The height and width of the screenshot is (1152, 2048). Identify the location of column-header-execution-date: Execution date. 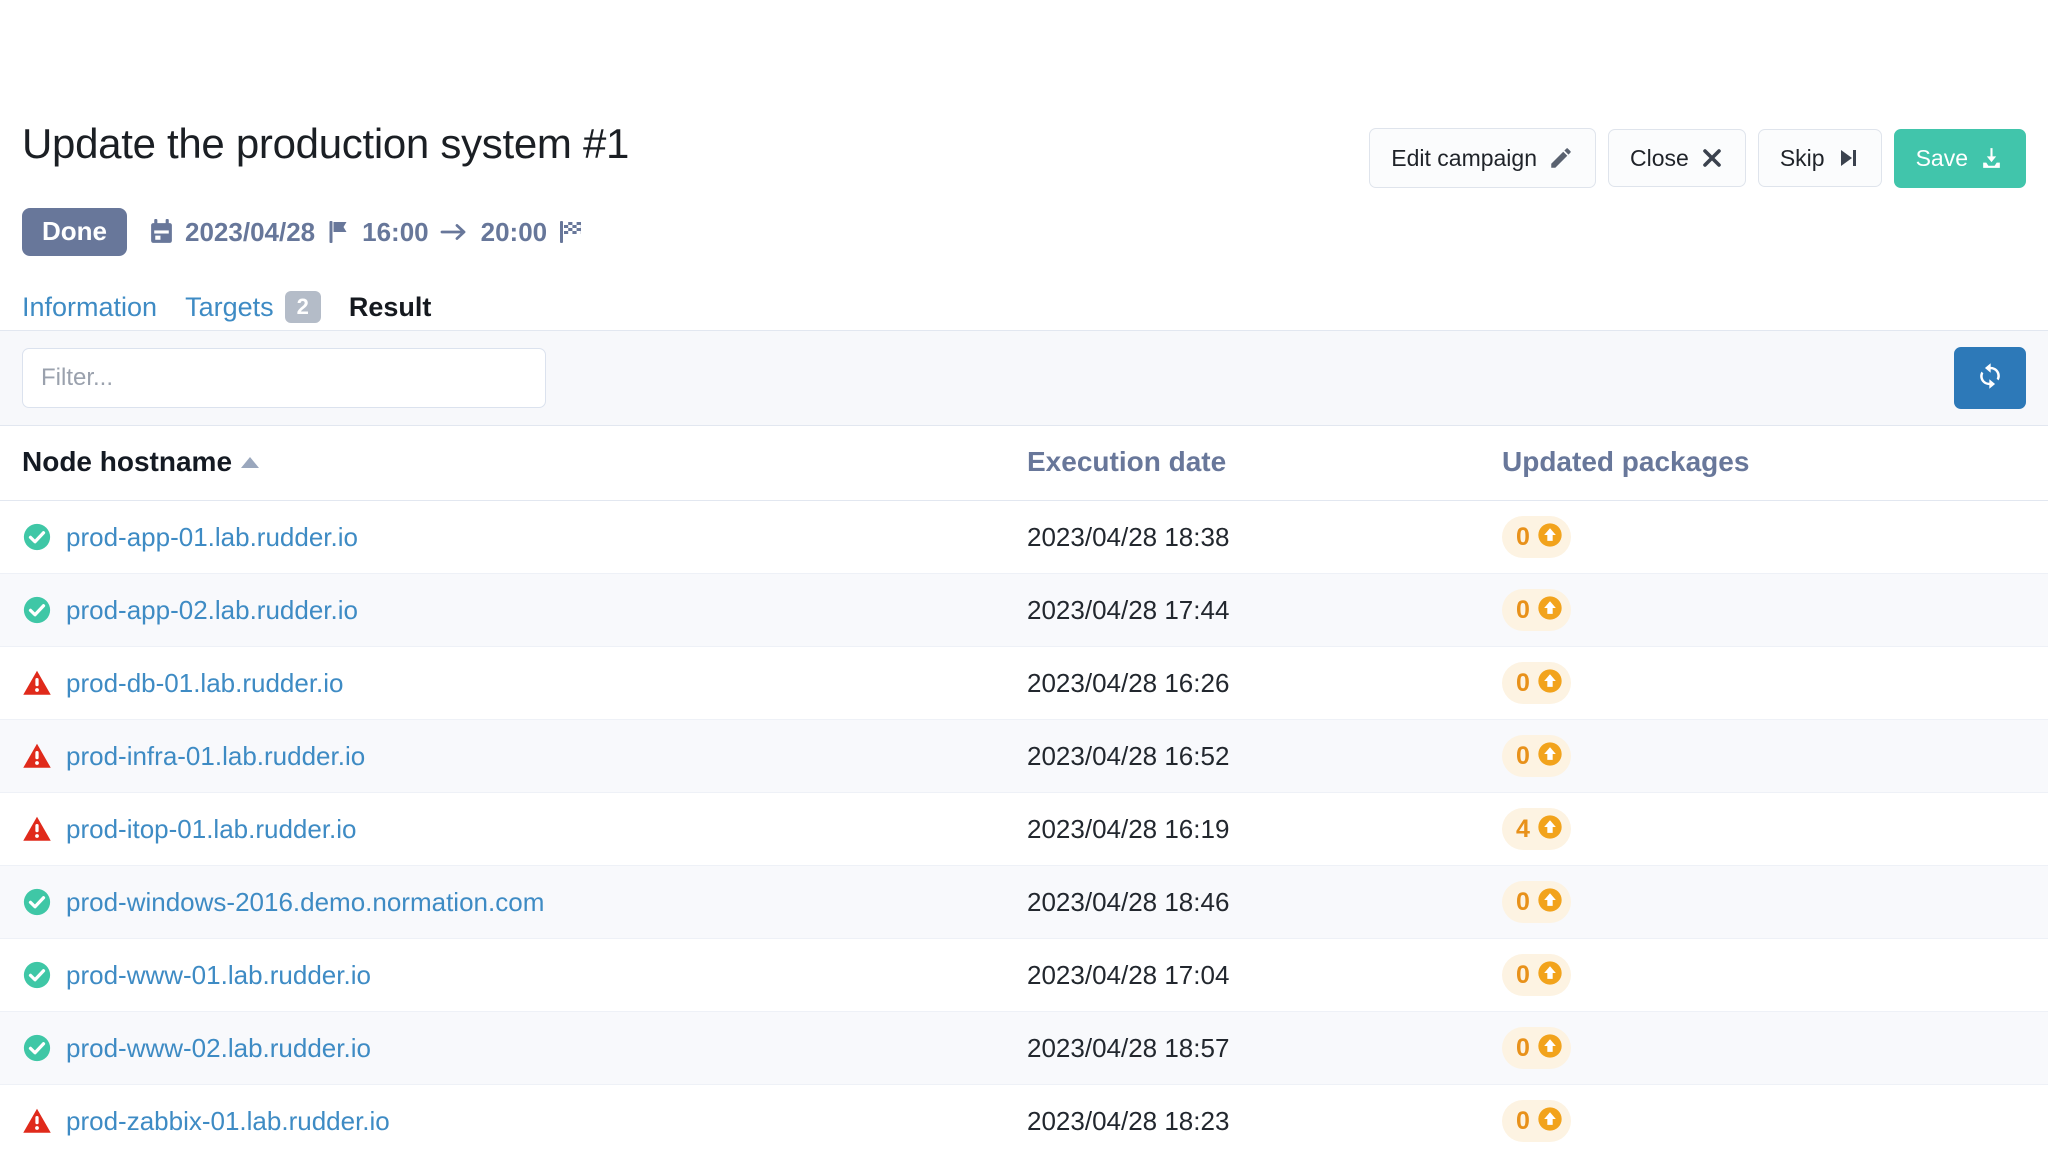
(1242, 463).